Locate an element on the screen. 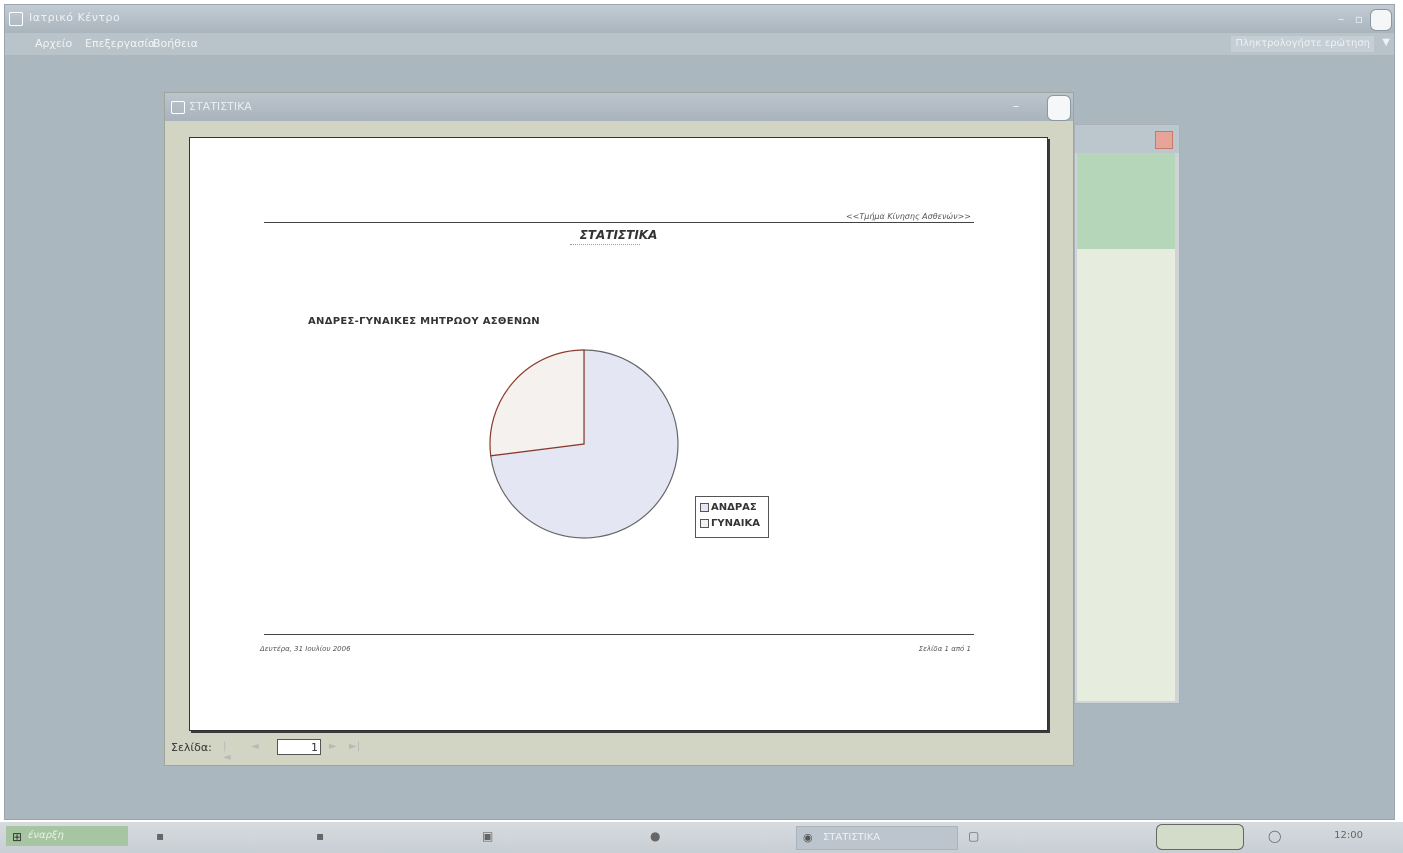 The image size is (1403, 853). quick-launch-icon: ● is located at coordinates (655, 836).